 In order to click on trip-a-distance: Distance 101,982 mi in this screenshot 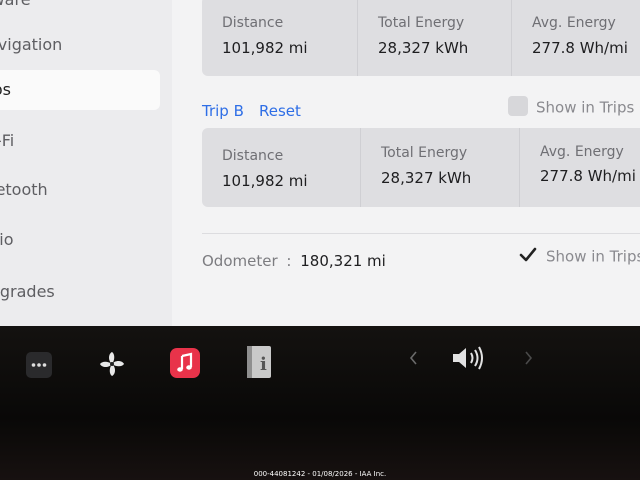, I will do `click(279, 38)`.